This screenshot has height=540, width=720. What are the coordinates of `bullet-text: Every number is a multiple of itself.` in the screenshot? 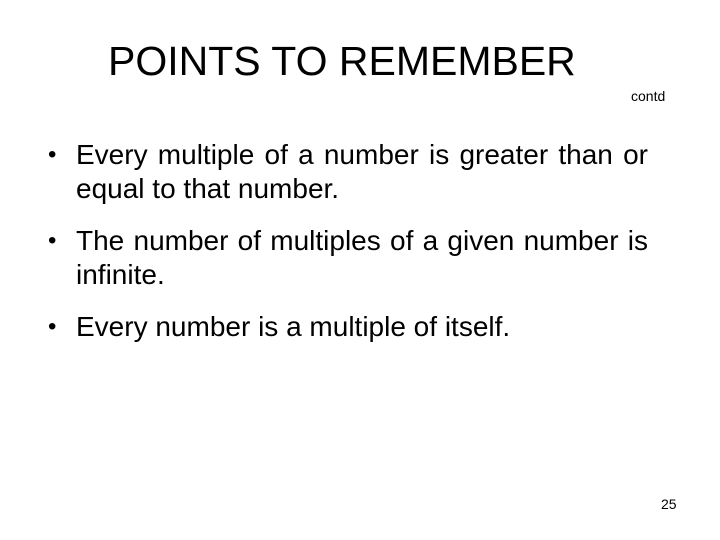 It's located at (293, 326).